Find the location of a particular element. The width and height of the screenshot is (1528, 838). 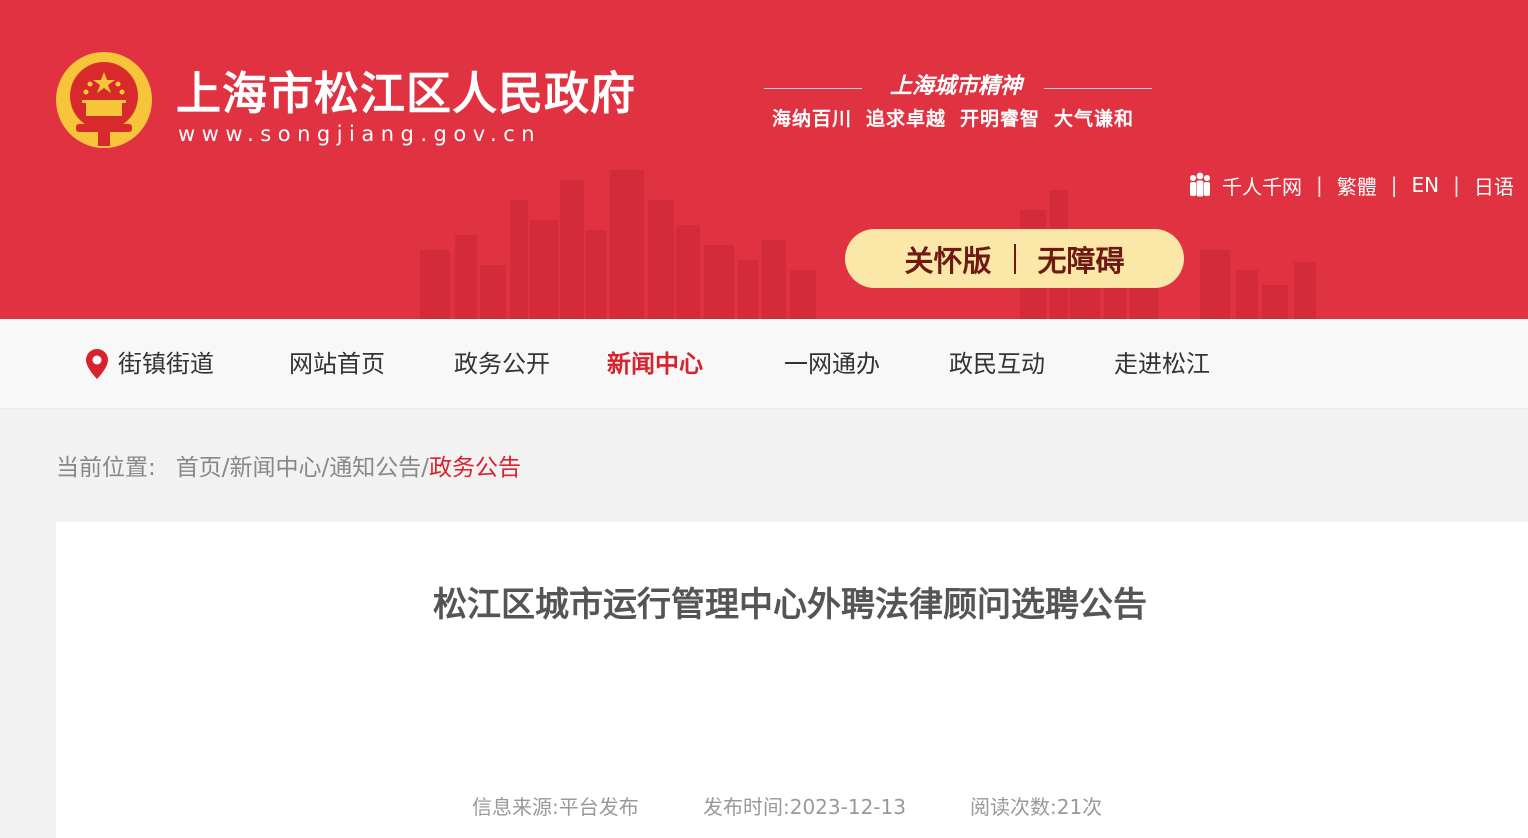

nav-item-about-songjiang: 走进松江 is located at coordinates (1162, 364).